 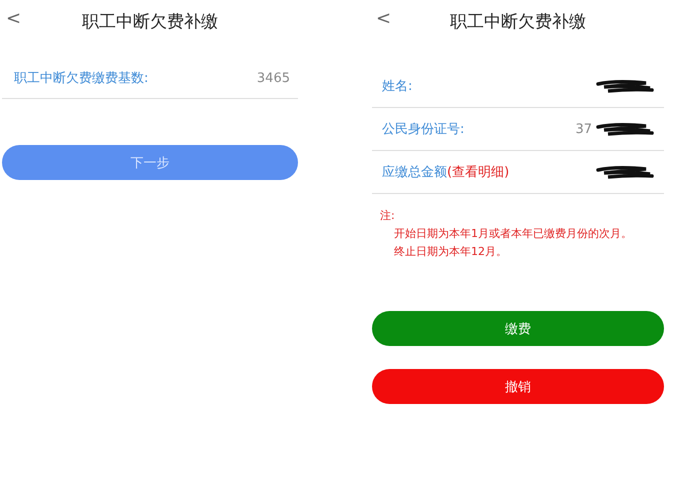 What do you see at coordinates (397, 86) in the screenshot?
I see `field-label: 姓名:` at bounding box center [397, 86].